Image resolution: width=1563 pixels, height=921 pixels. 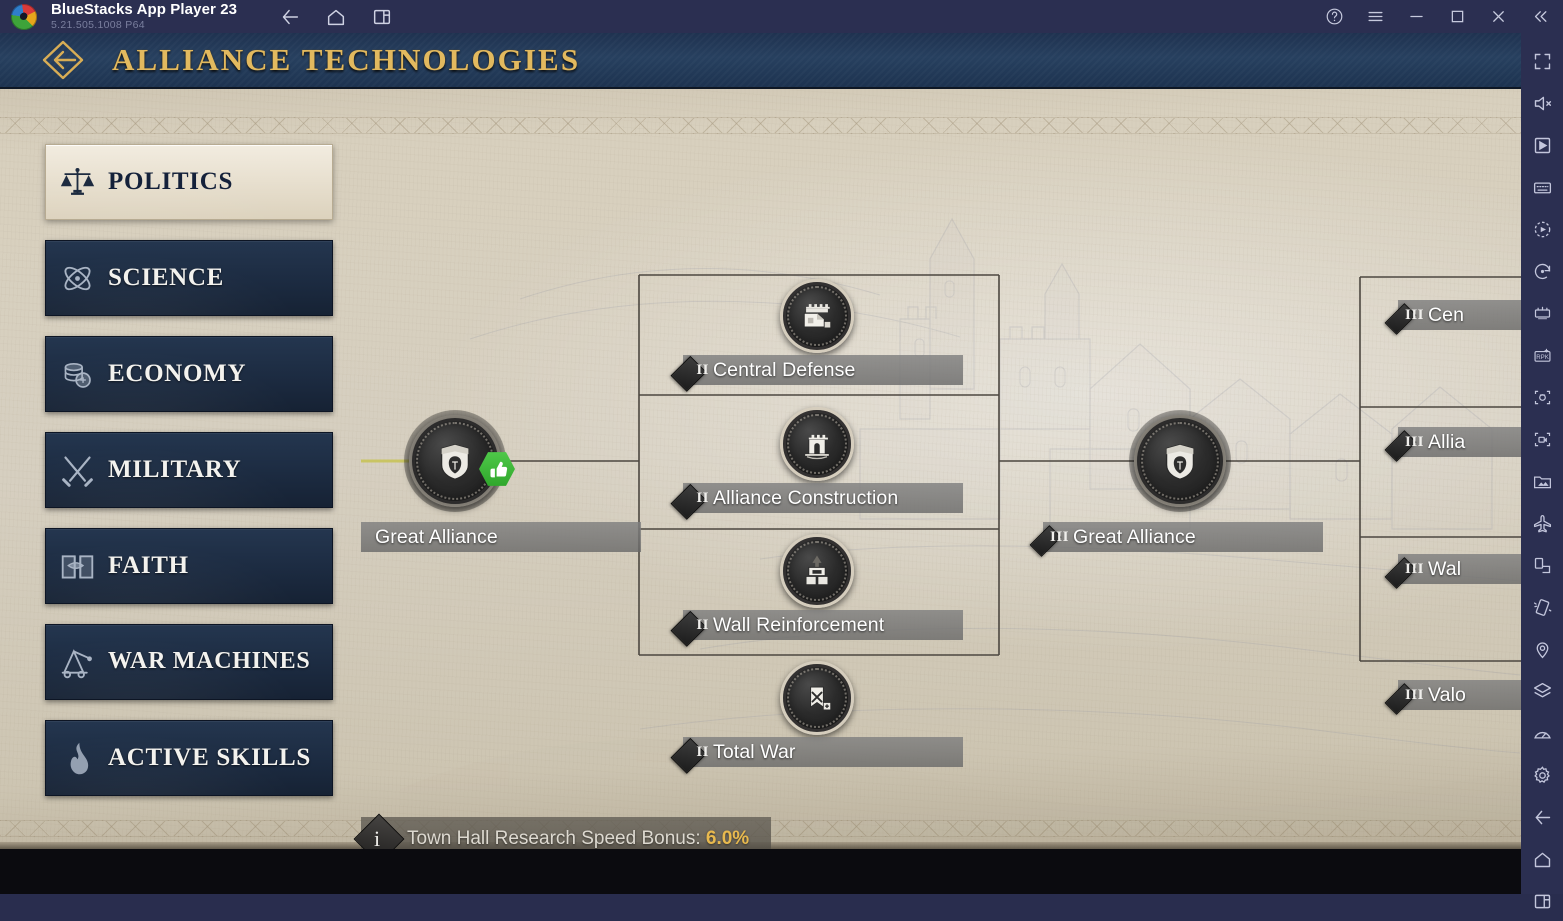 I want to click on scales-icon, so click(x=77, y=182).